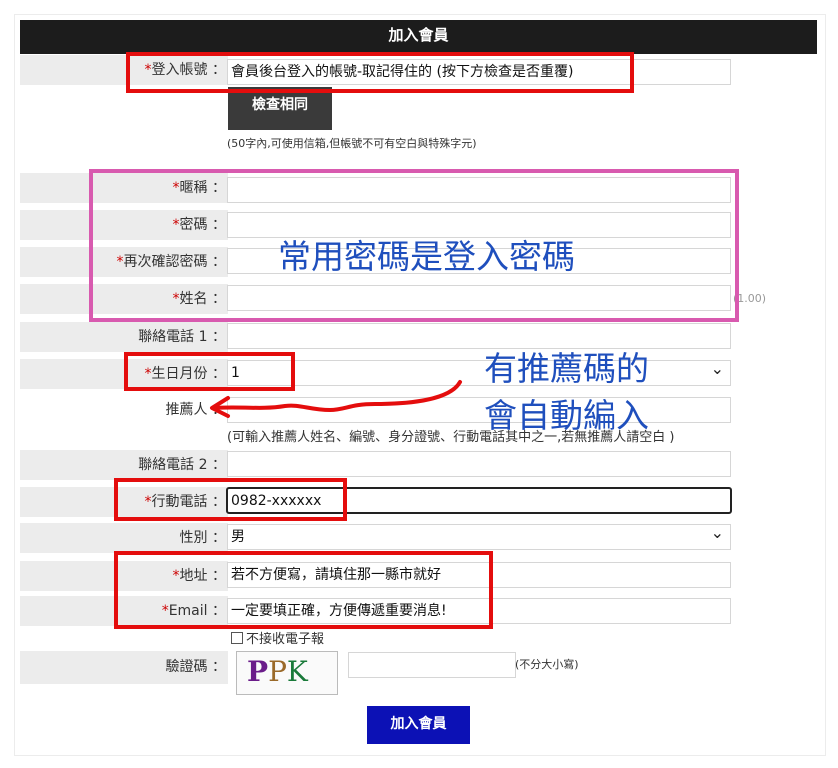 The image size is (838, 768). I want to click on captcha-hint: (不分大小寫), so click(547, 664).